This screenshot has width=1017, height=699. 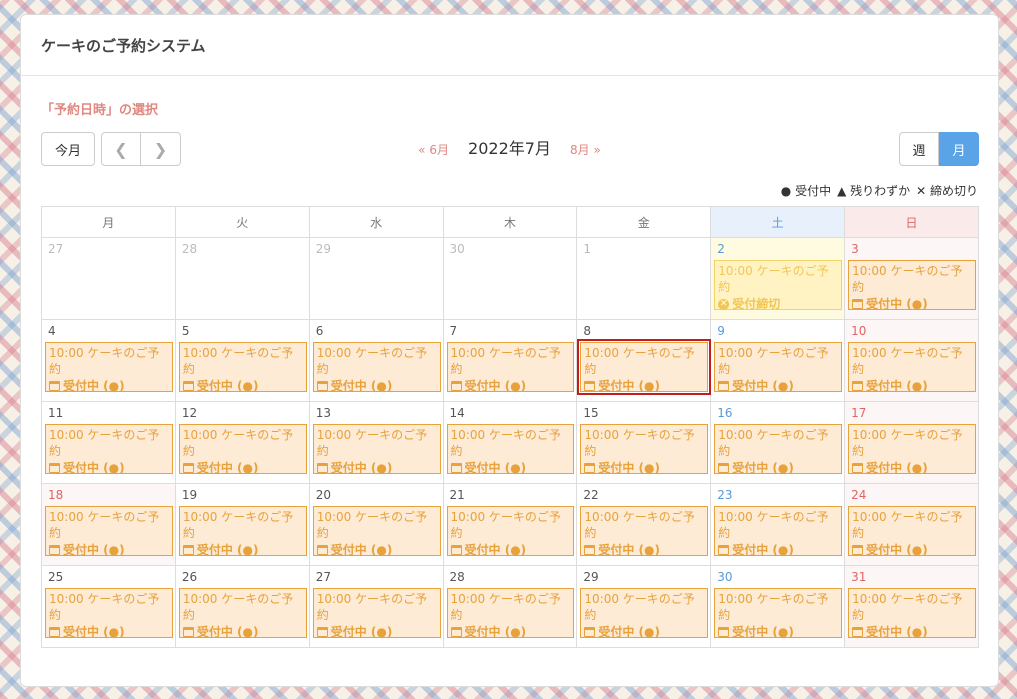 I want to click on calendar-day-cell: 24 10:00 ケーキのご予約 受付中 (●), so click(x=911, y=524).